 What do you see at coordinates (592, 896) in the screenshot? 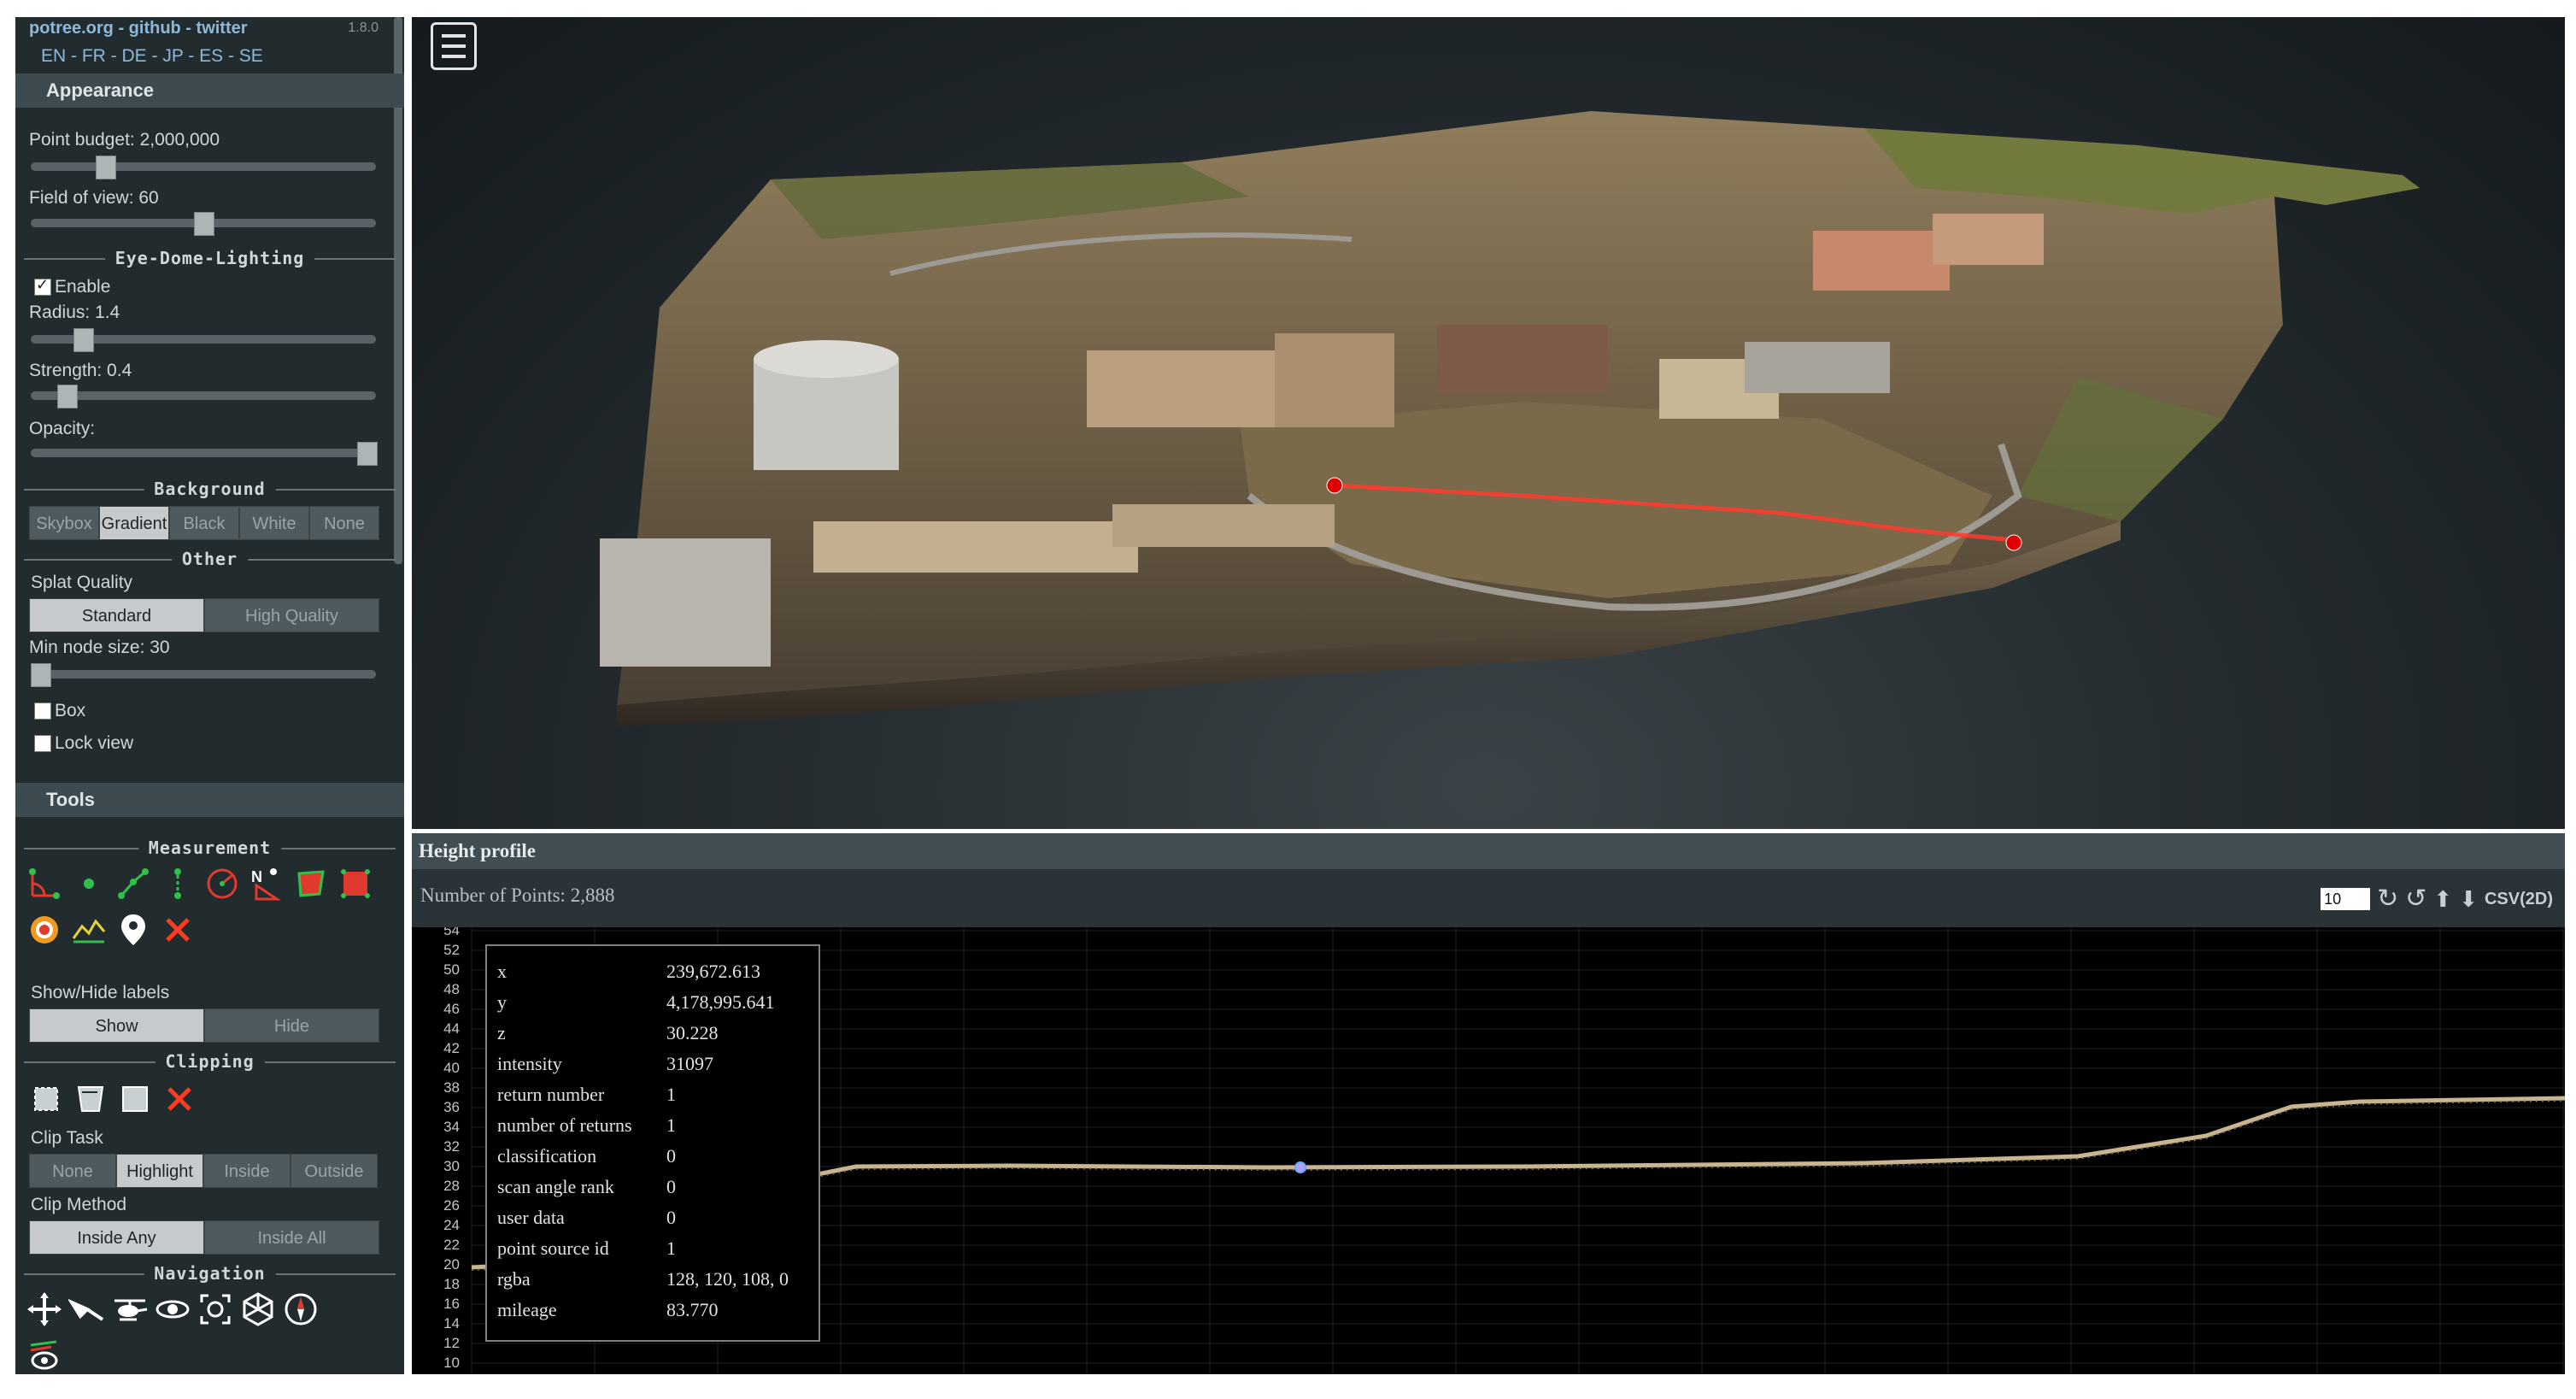
I see `points-count-value: 2,888` at bounding box center [592, 896].